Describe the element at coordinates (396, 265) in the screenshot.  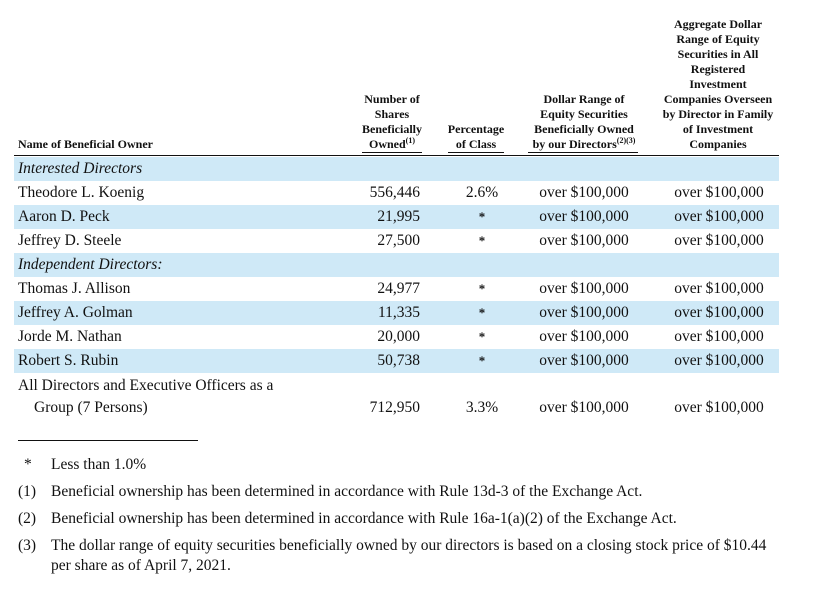
I see `section-row-independent: Independent Directors:` at that location.